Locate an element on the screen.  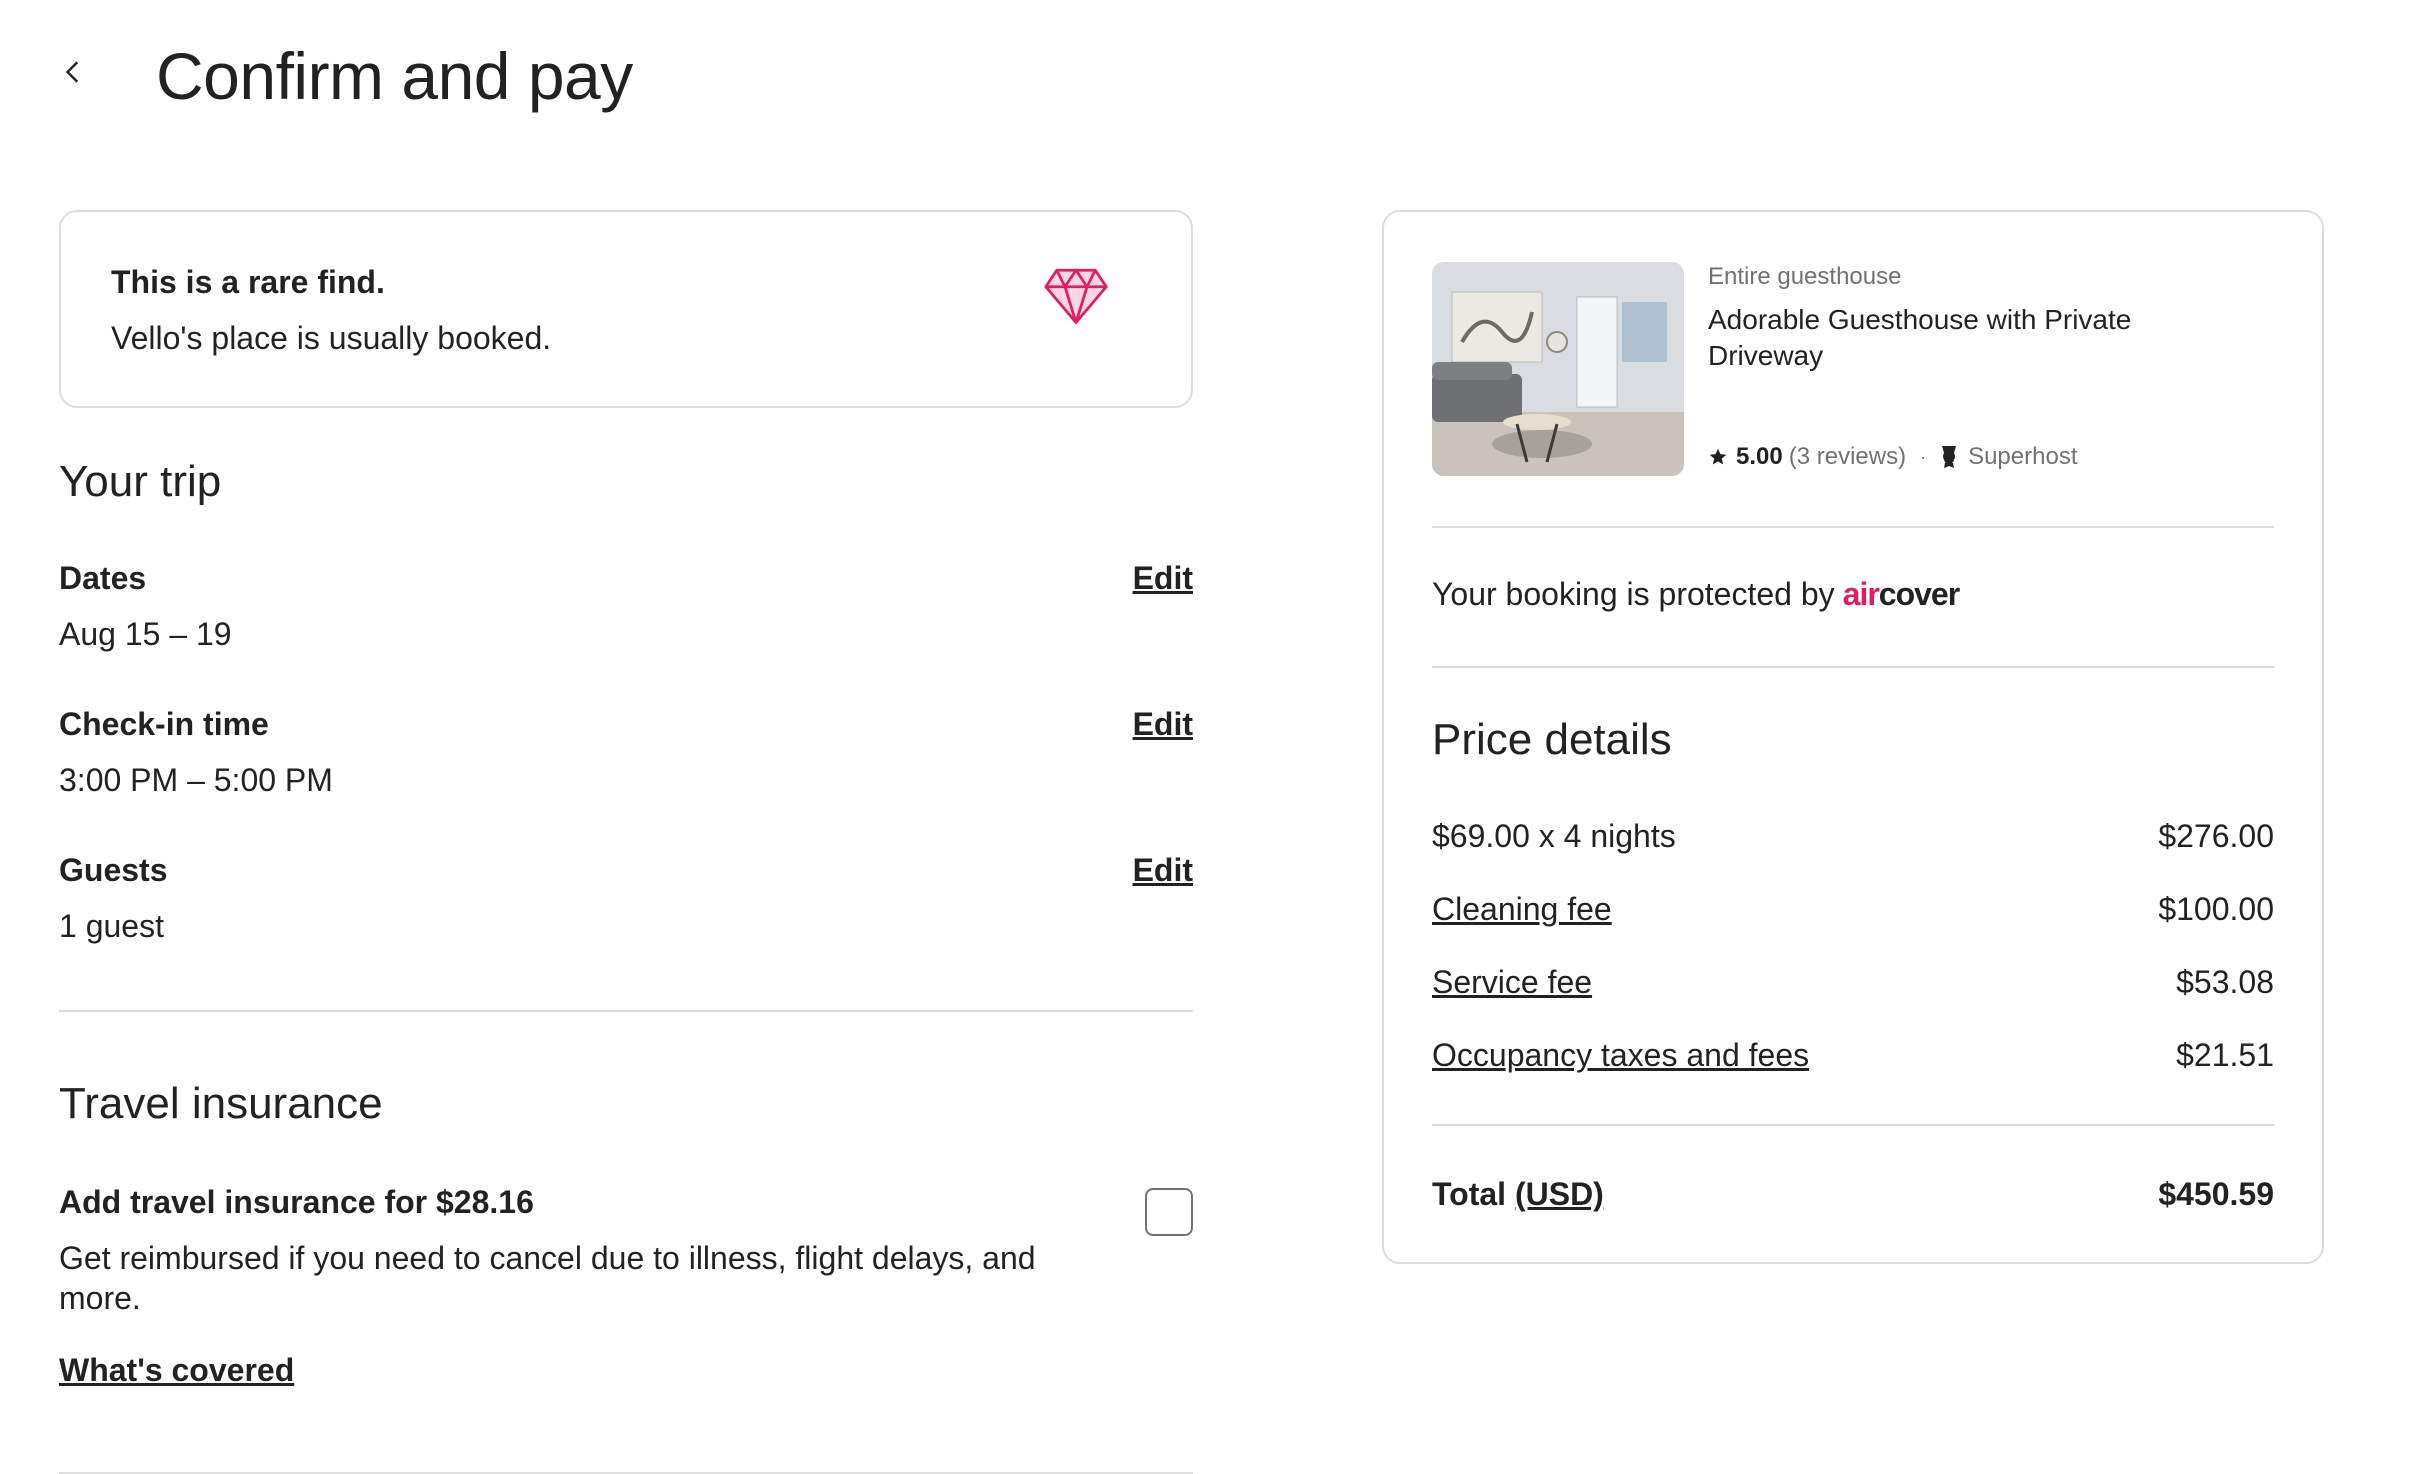
total-label: Total is located at coordinates (1469, 1194).